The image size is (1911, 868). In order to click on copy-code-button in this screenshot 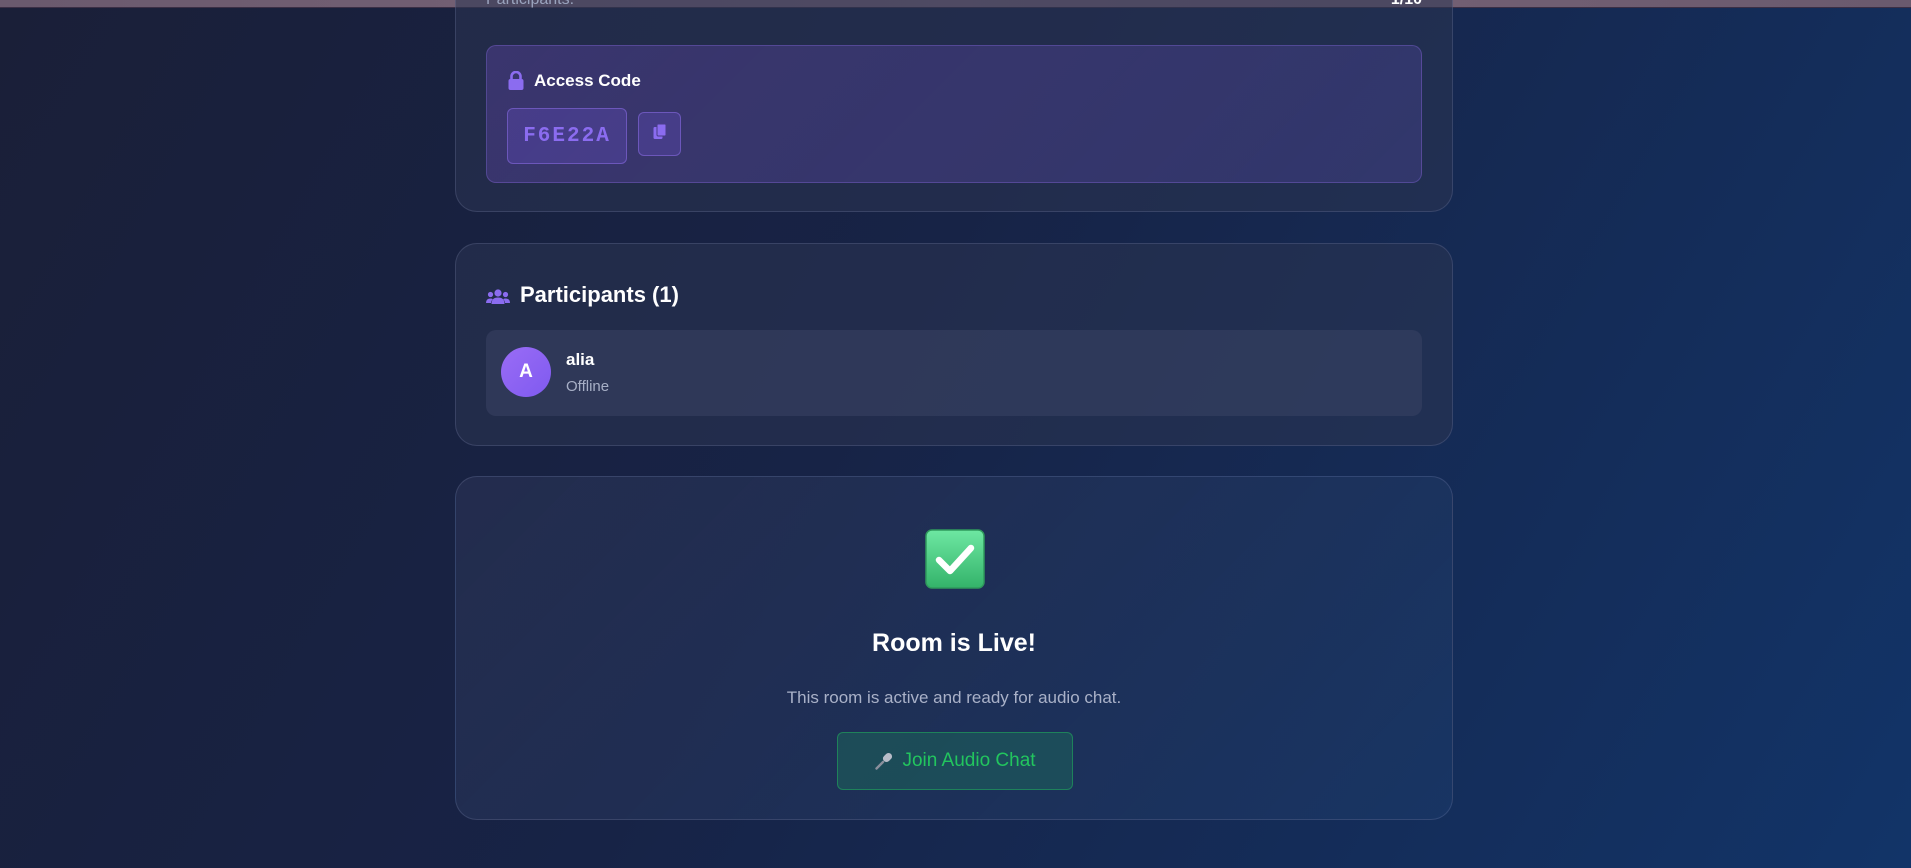, I will do `click(659, 134)`.